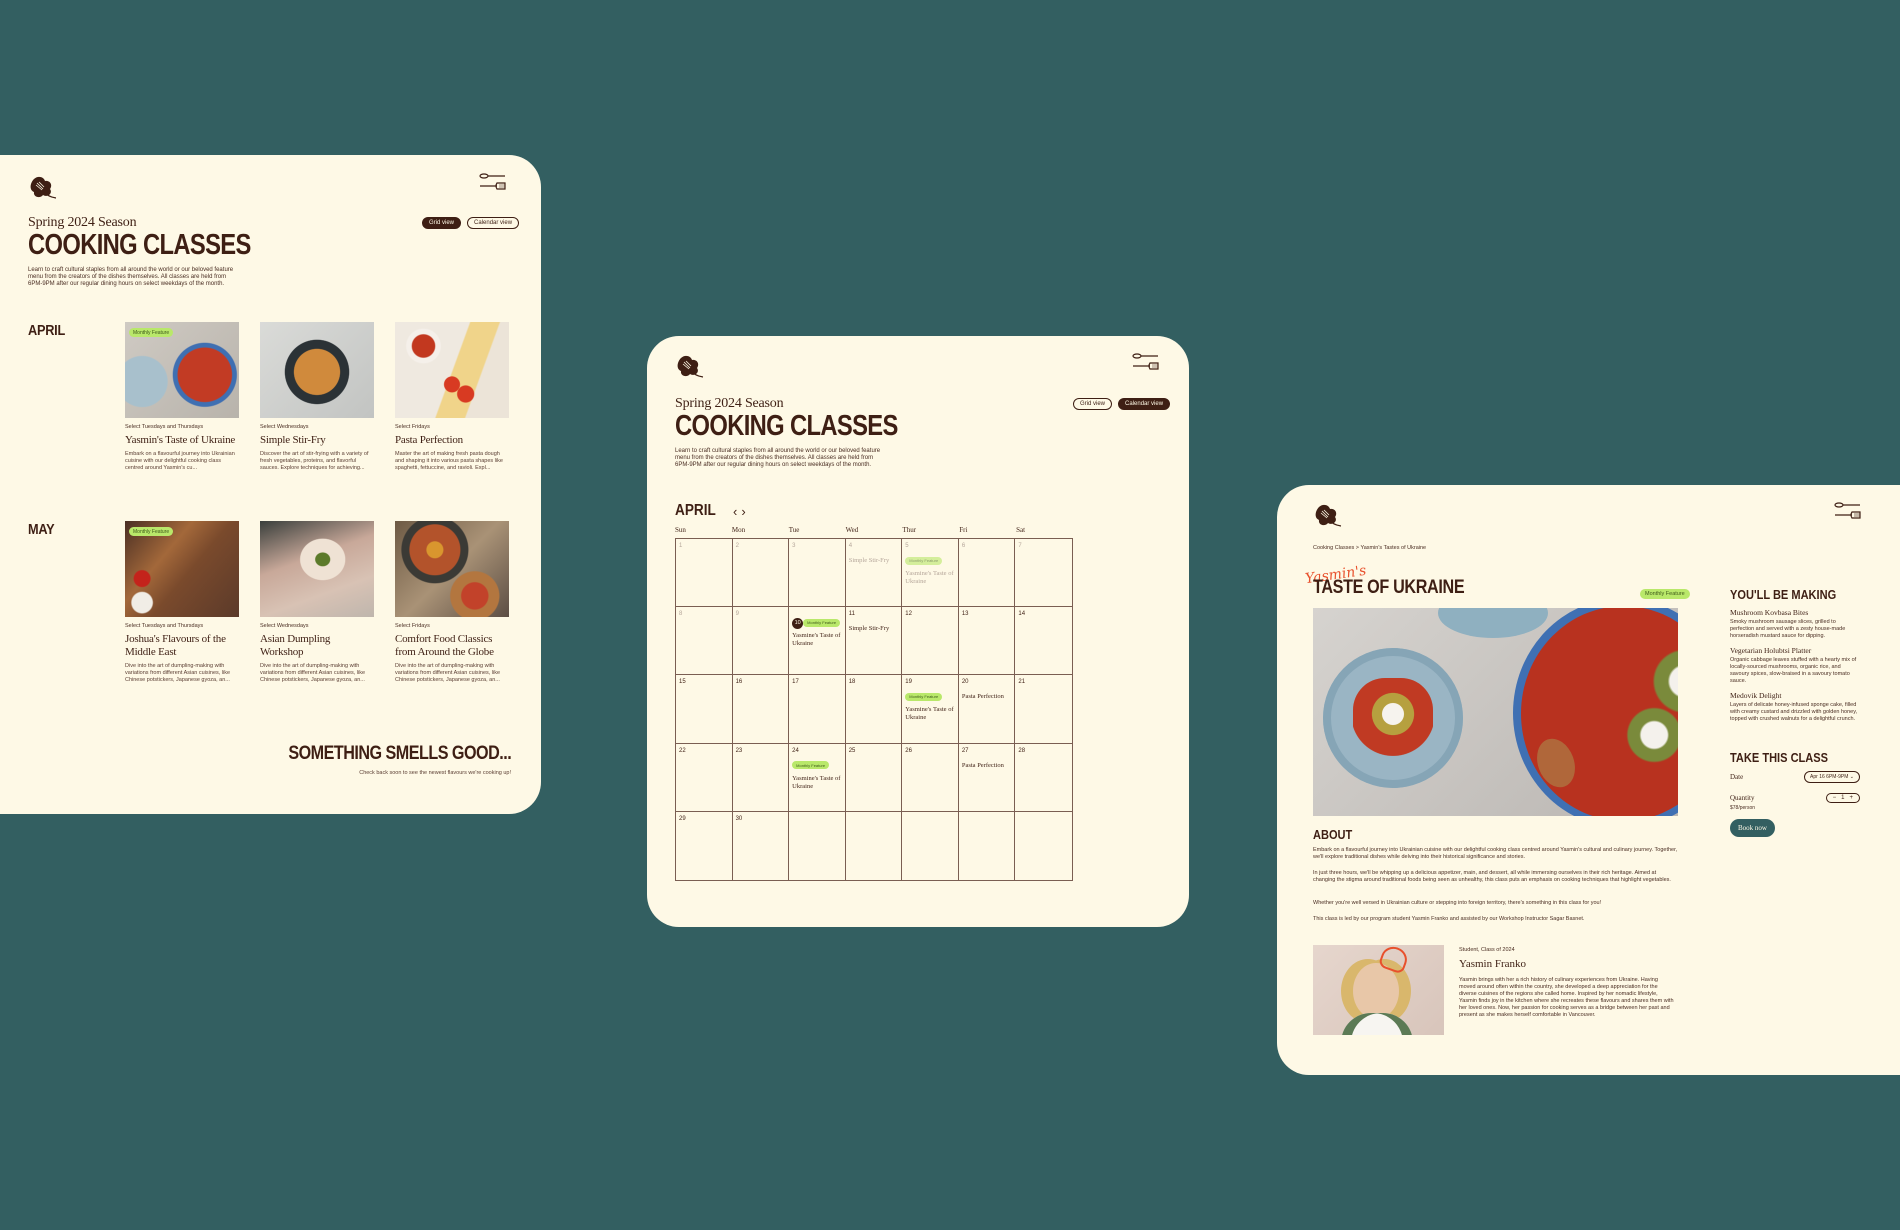 The height and width of the screenshot is (1230, 1900). I want to click on day-number: 23, so click(739, 750).